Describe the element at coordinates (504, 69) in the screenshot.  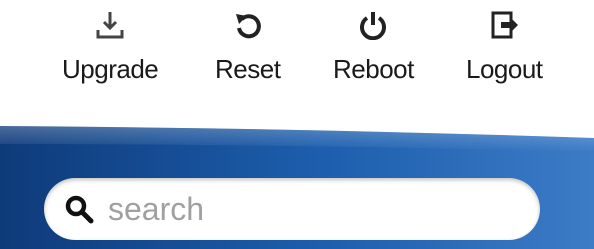
I see `logout-label: Logout` at that location.